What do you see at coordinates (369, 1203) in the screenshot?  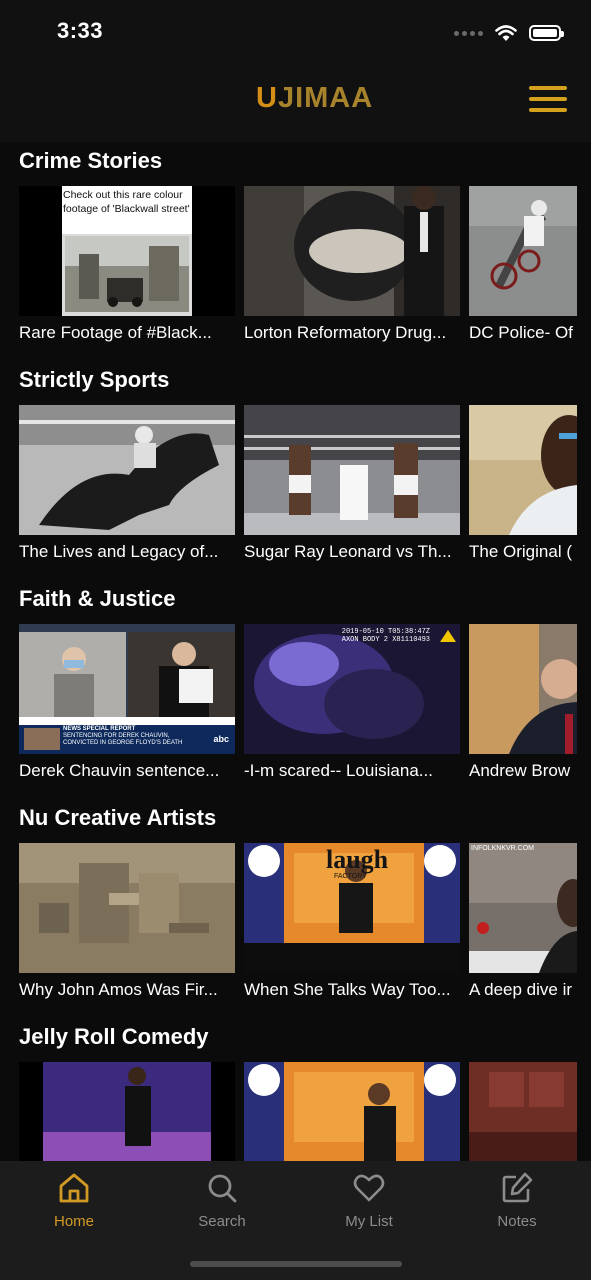 I see `tab-my-list: My List` at bounding box center [369, 1203].